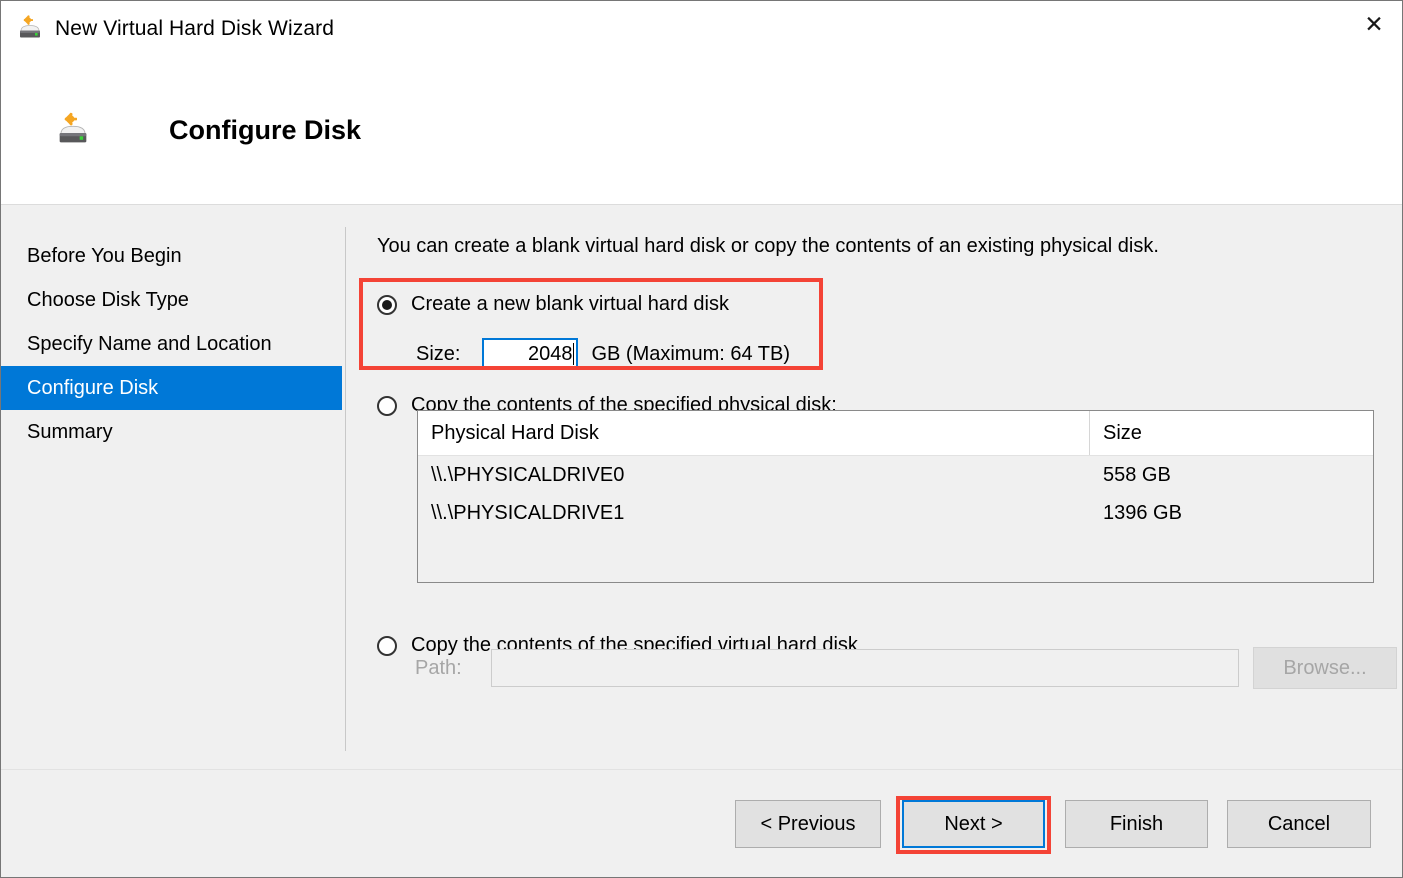 The height and width of the screenshot is (878, 1403). What do you see at coordinates (265, 130) in the screenshot?
I see `page-title: Configure Disk` at bounding box center [265, 130].